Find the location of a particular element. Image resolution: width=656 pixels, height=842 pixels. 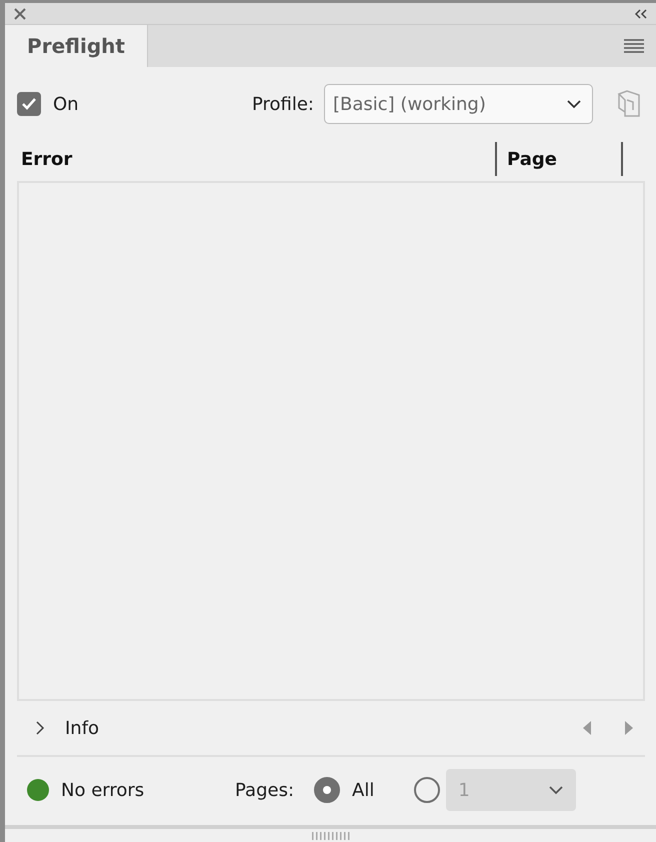

column-header: Page is located at coordinates (532, 159).